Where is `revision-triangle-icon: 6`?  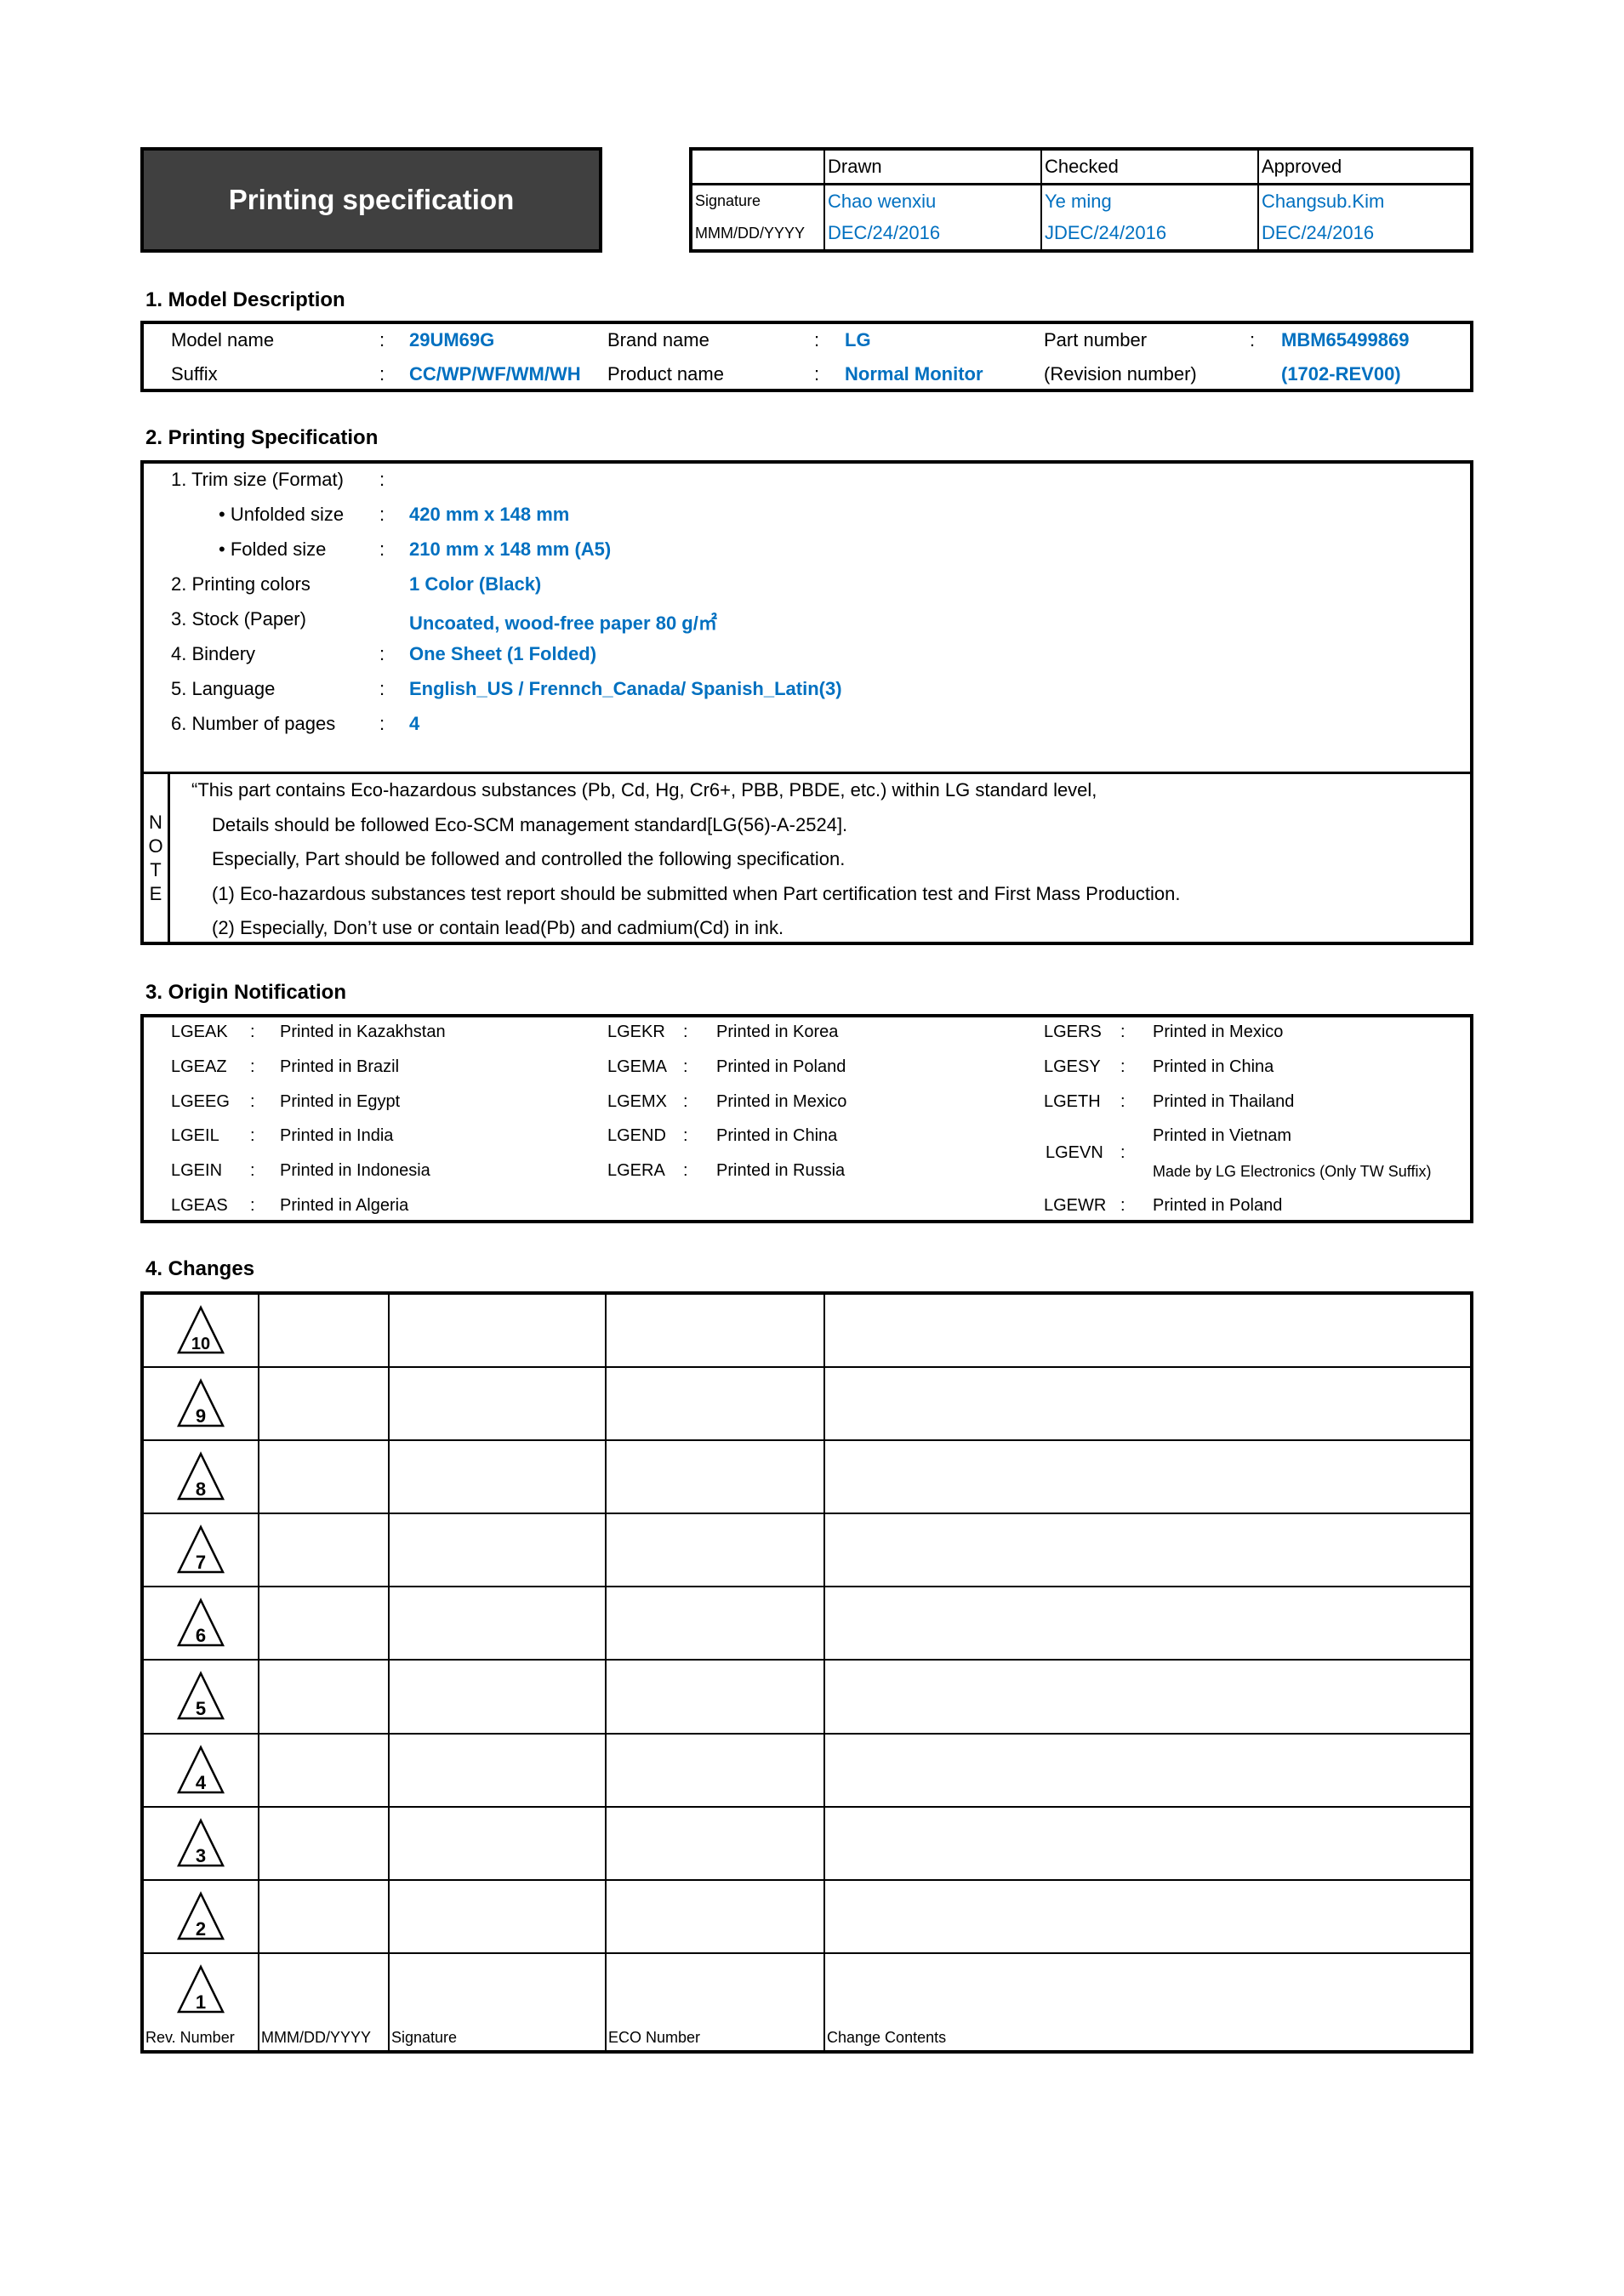 revision-triangle-icon: 6 is located at coordinates (200, 1622).